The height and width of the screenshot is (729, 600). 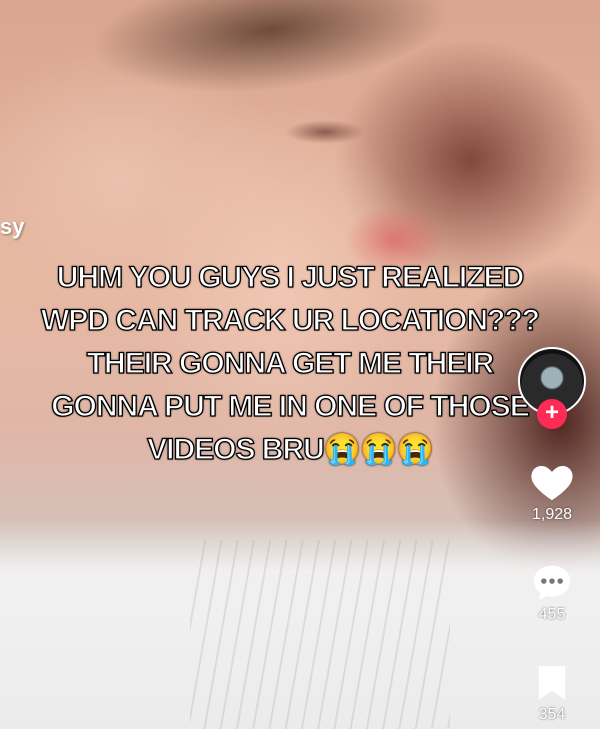 What do you see at coordinates (325, 132) in the screenshot?
I see `video-background-eye` at bounding box center [325, 132].